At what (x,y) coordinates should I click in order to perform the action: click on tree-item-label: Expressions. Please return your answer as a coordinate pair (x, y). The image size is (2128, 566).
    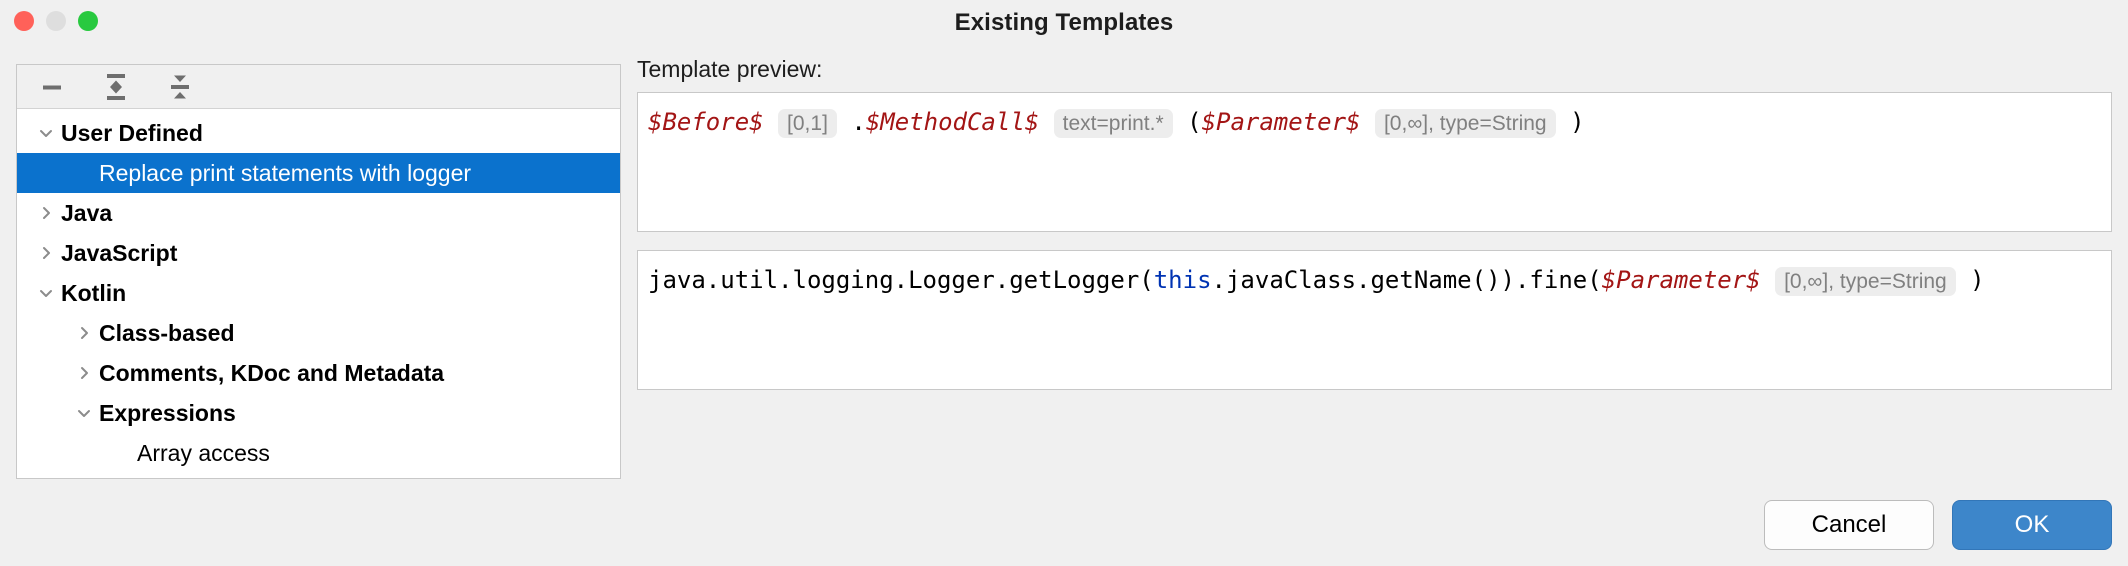
    Looking at the image, I should click on (167, 412).